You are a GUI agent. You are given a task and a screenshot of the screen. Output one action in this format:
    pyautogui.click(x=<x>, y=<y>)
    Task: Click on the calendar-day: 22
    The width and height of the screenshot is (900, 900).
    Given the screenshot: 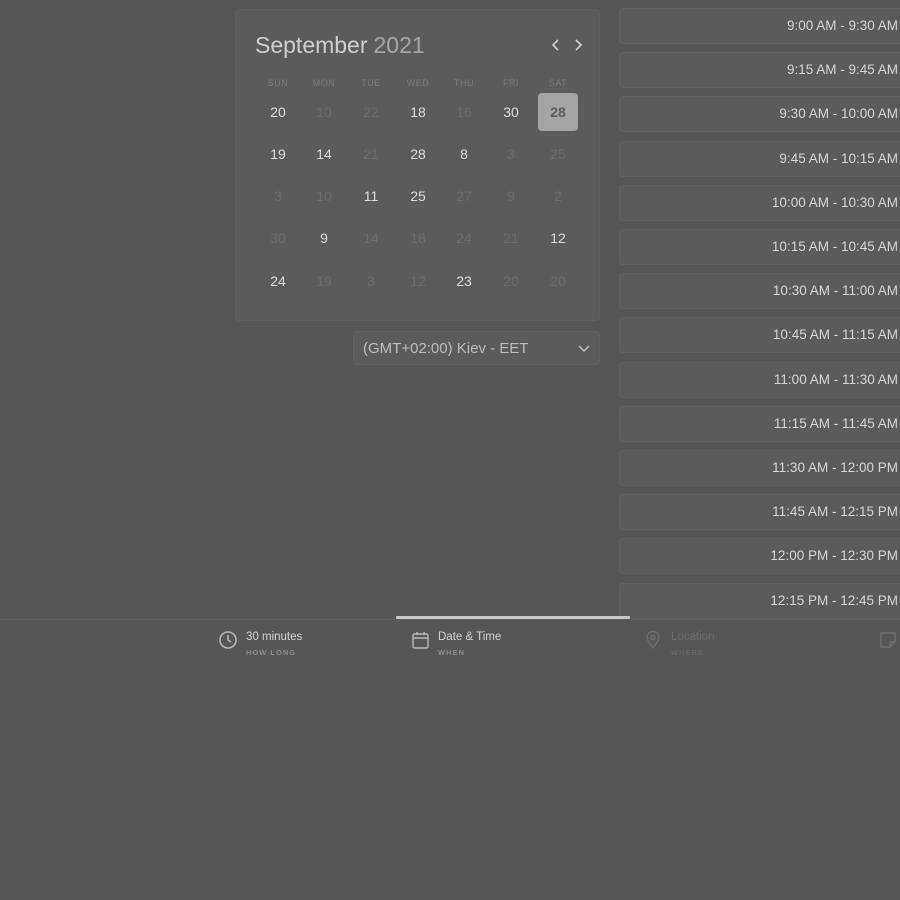 What is the action you would take?
    pyautogui.click(x=371, y=112)
    